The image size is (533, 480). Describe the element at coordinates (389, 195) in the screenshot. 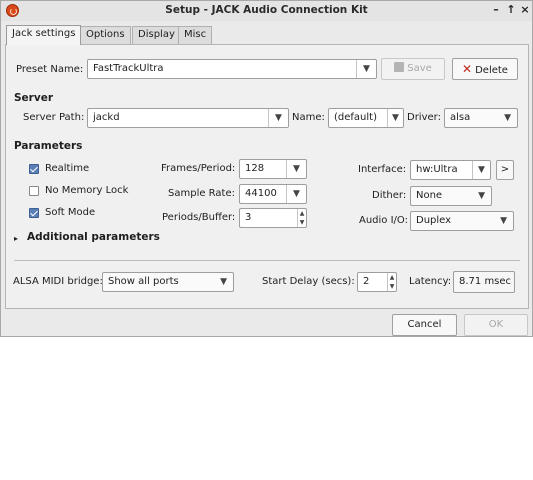

I see `dither-label: Dither:` at that location.